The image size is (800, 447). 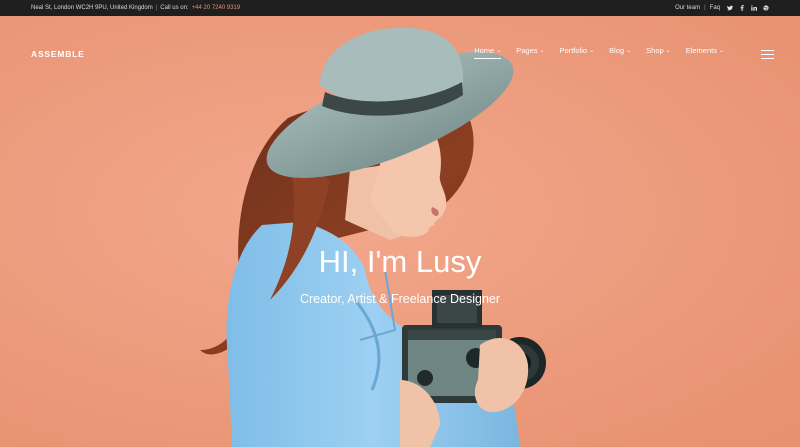 I want to click on phone-link: +44 20 7240 9319, so click(x=216, y=8).